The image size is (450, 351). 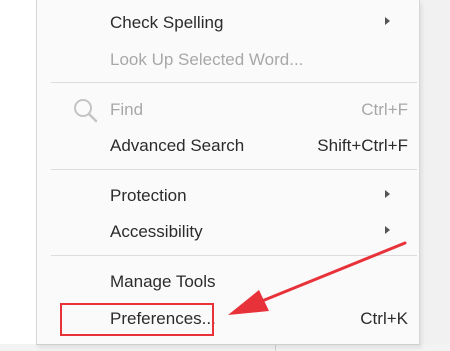 I want to click on background-panel, so click(x=434, y=175).